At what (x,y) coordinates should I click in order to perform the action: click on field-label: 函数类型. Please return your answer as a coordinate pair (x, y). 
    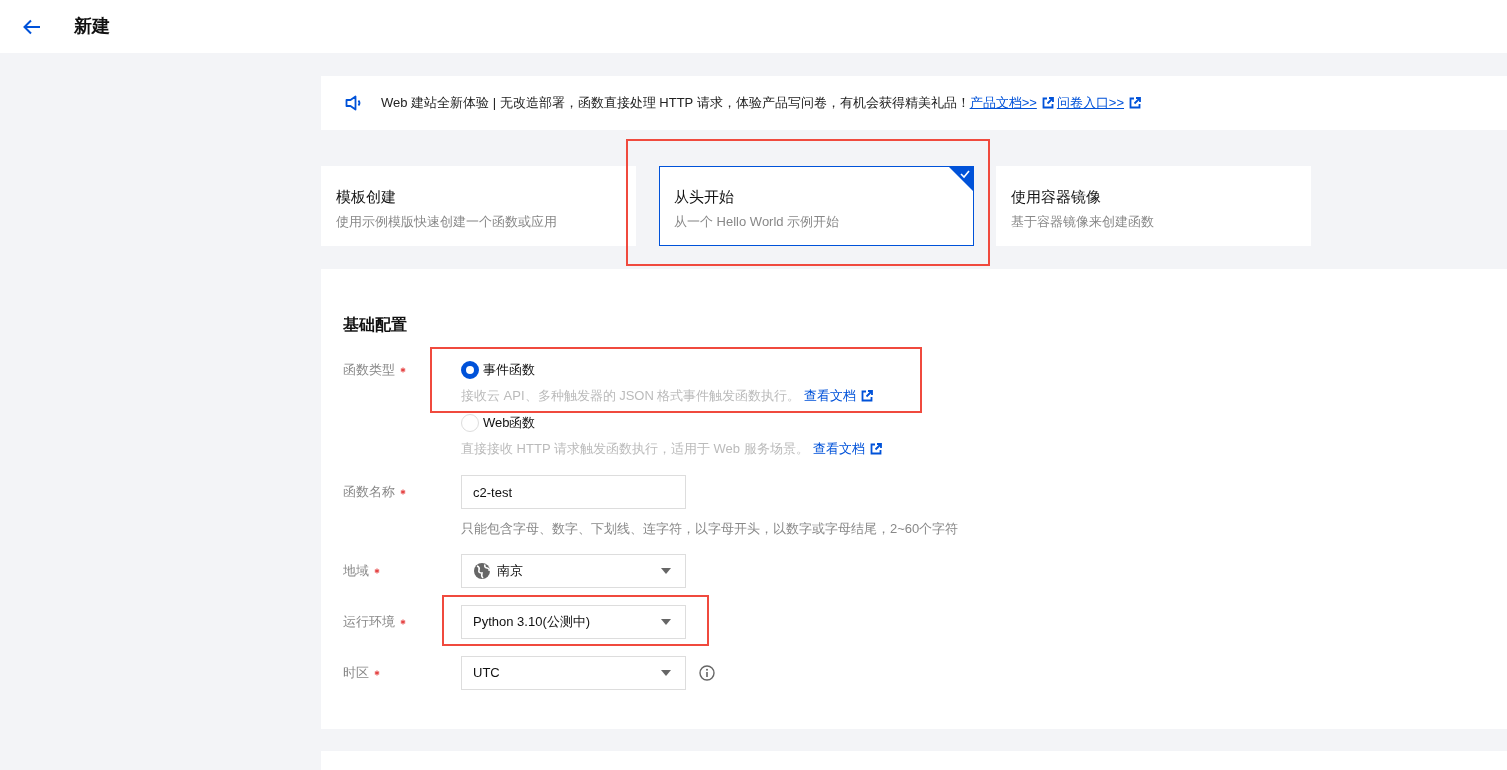
    Looking at the image, I should click on (369, 370).